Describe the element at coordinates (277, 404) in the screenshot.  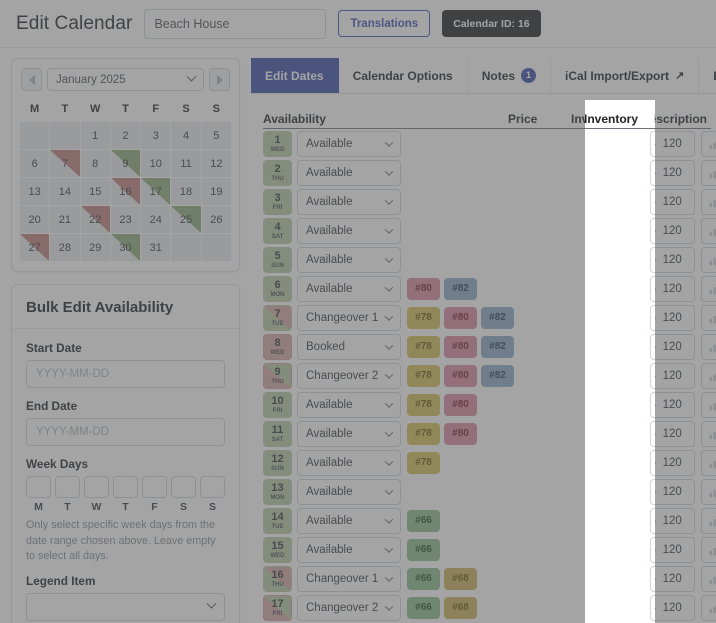
I see `day-badge-10: 10 FRI` at that location.